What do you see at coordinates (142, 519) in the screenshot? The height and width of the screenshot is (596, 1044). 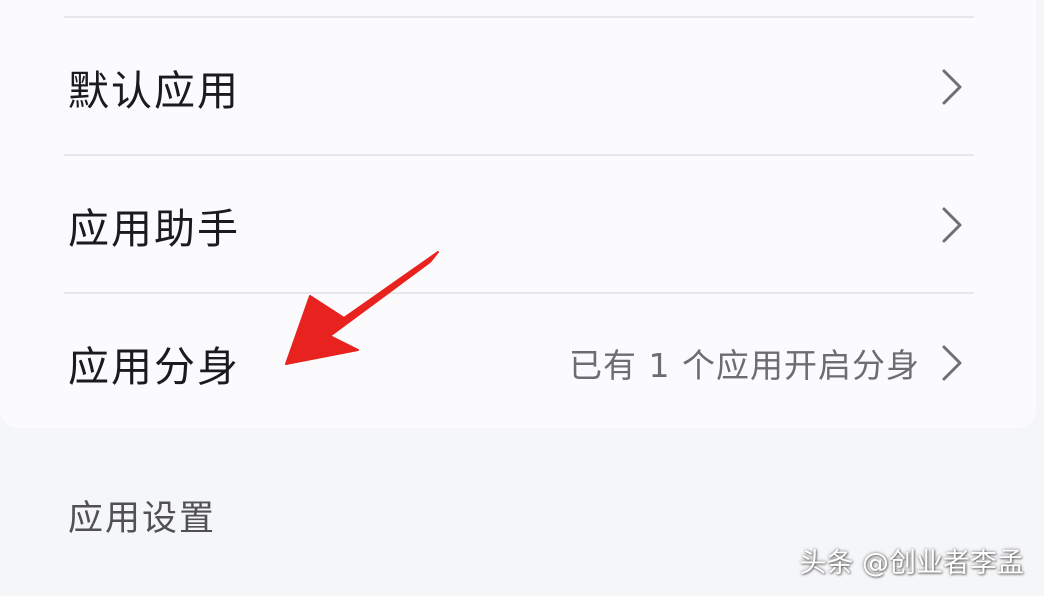 I see `section-header-app-settings: 应用设置` at bounding box center [142, 519].